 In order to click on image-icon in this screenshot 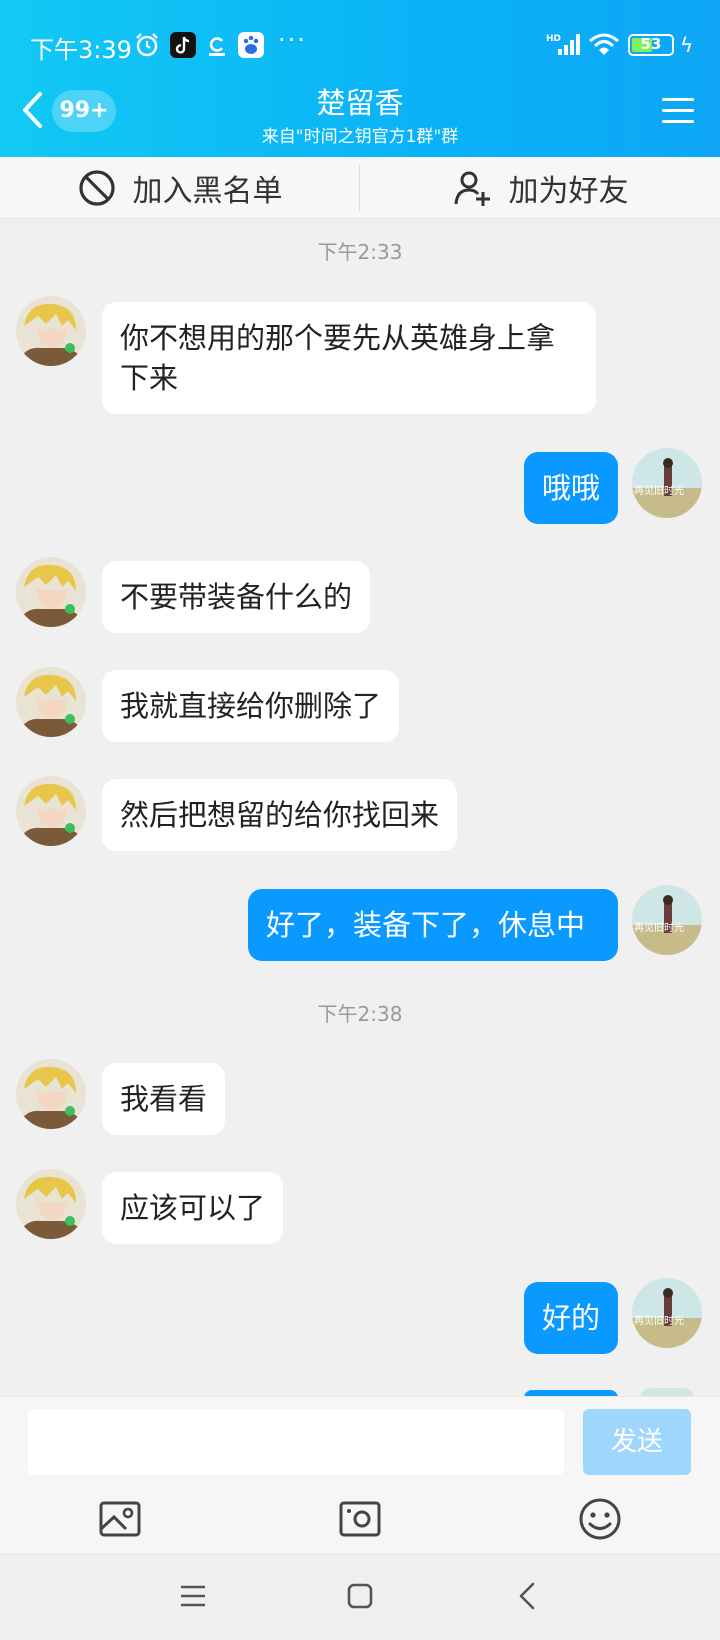, I will do `click(120, 1519)`.